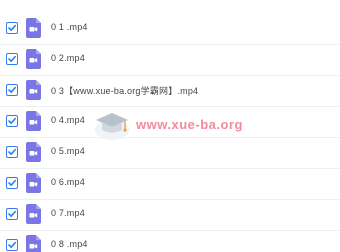  Describe the element at coordinates (68, 58) in the screenshot. I see `file-name: 0 2.mp4` at that location.